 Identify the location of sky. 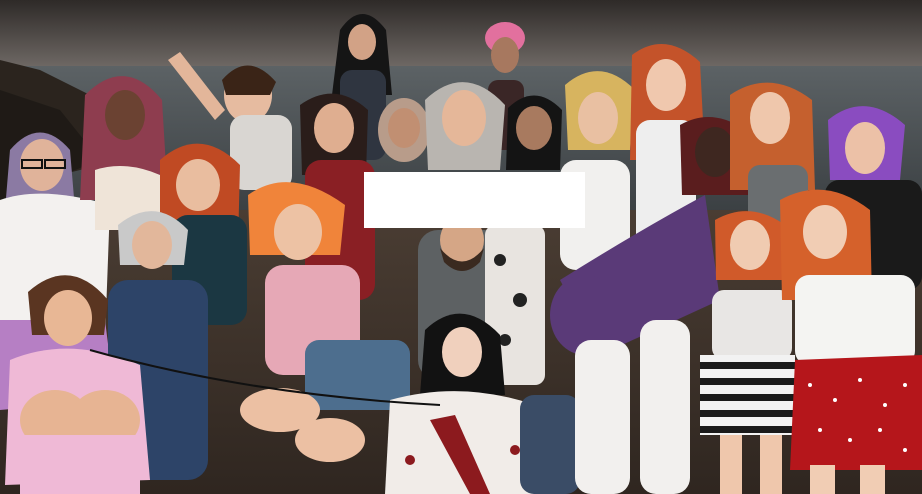
(461, 35).